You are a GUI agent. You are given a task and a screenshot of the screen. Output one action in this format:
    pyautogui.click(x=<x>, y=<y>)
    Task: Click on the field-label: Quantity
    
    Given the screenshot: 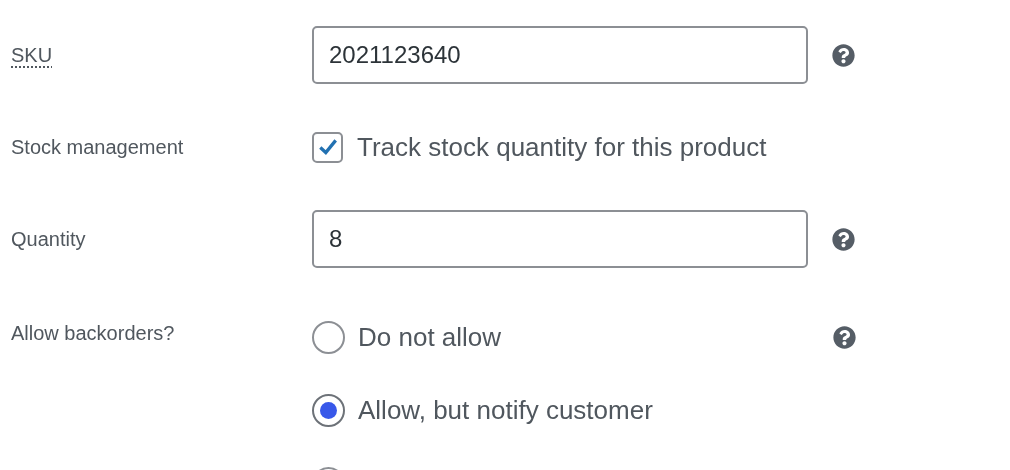 What is the action you would take?
    pyautogui.click(x=49, y=239)
    